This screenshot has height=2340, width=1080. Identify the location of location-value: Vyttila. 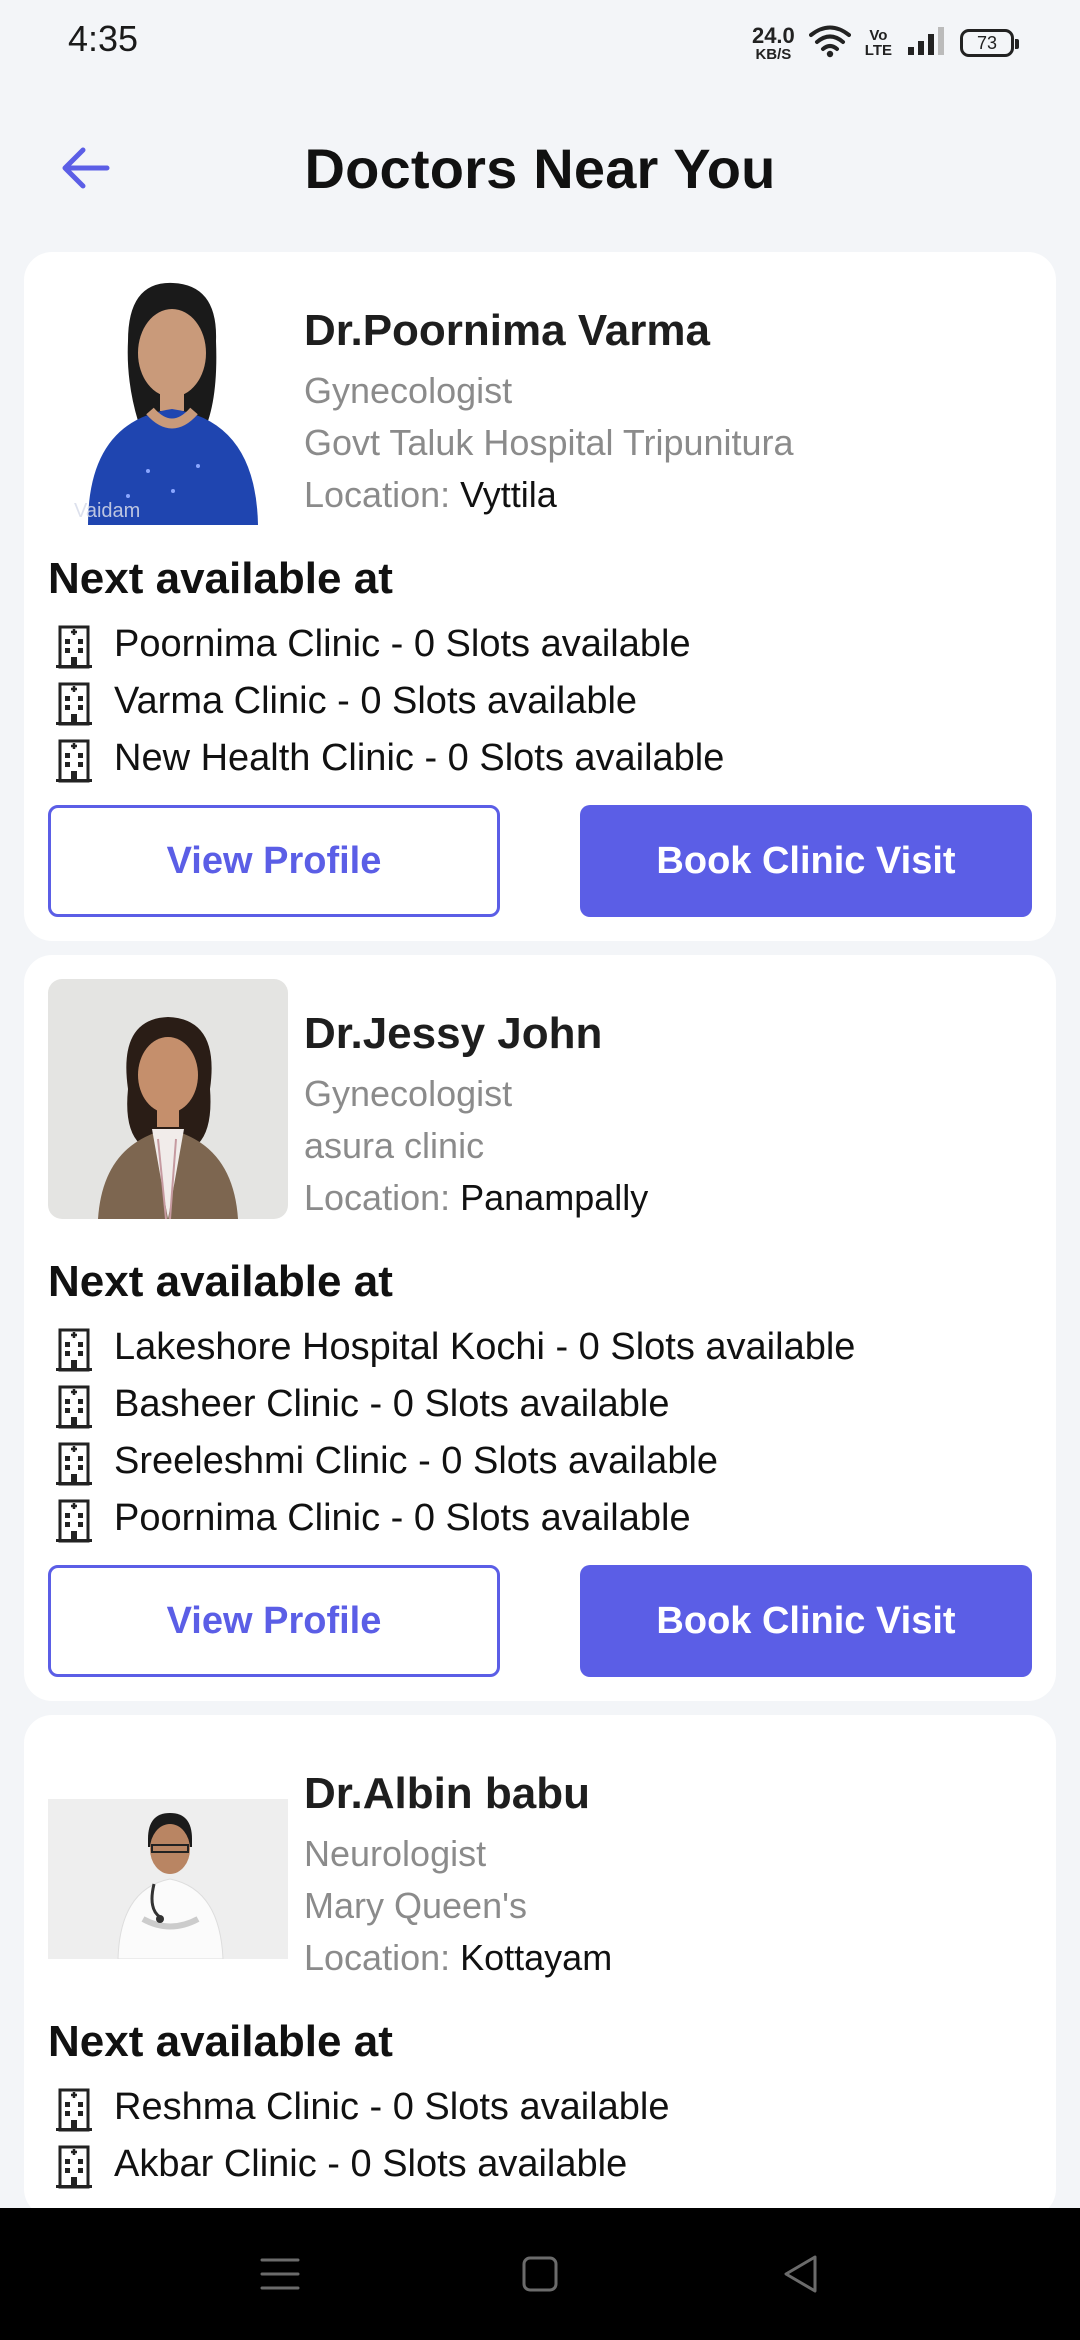
(508, 494).